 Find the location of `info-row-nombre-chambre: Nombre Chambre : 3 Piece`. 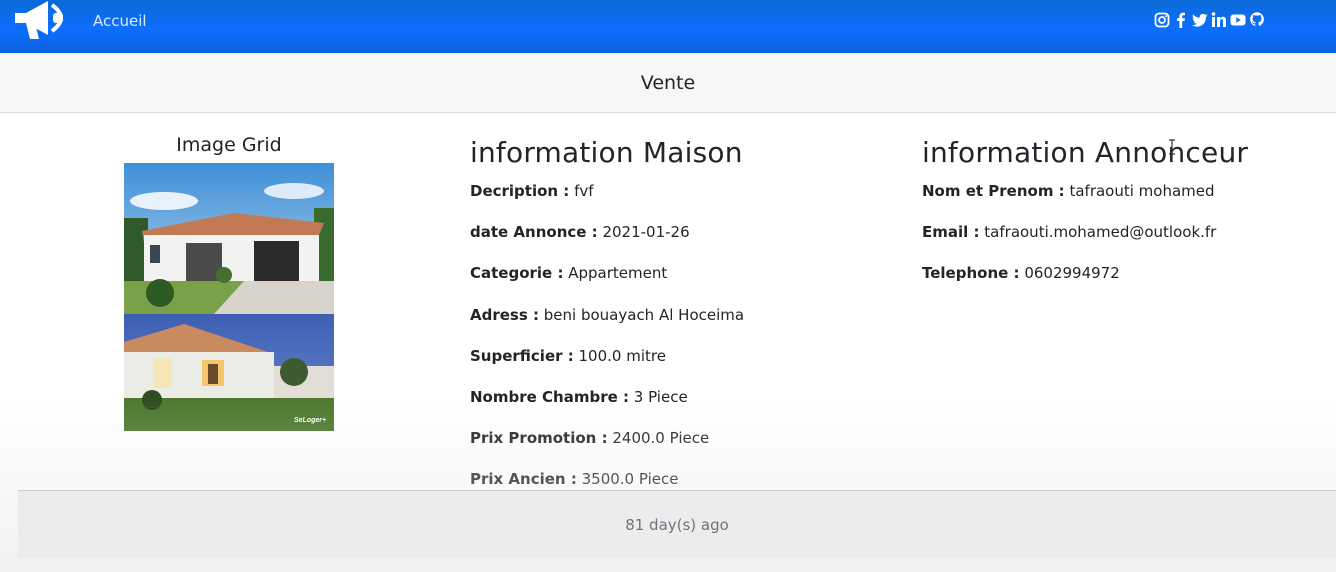

info-row-nombre-chambre: Nombre Chambre : 3 Piece is located at coordinates (579, 396).